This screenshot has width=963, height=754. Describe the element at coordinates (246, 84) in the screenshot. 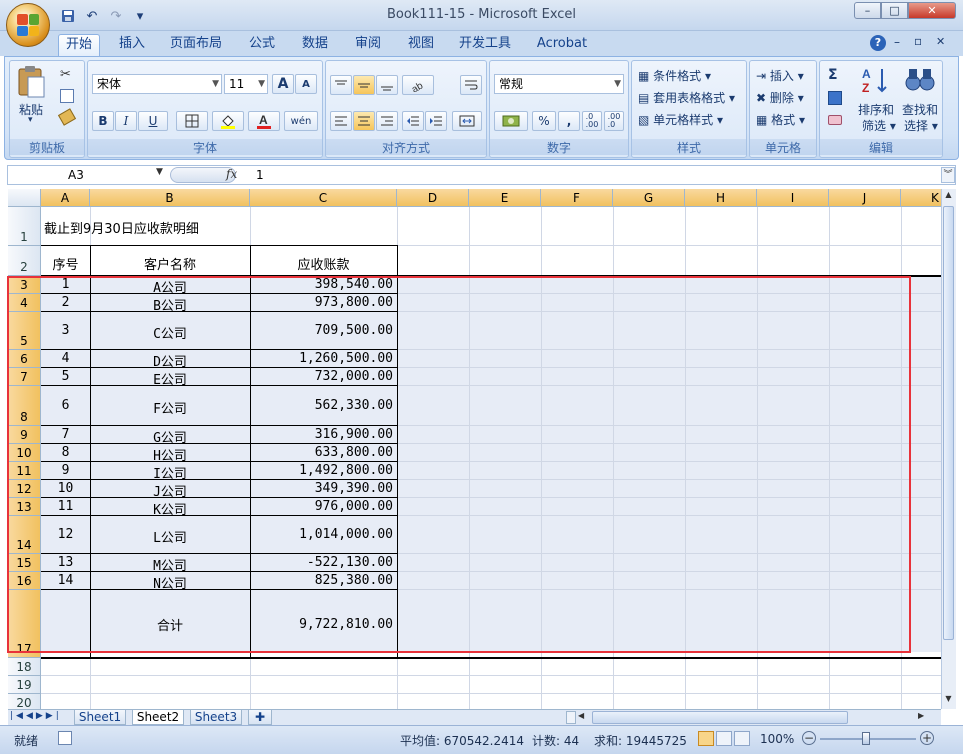

I see `font-size-select: 11 ▼` at that location.